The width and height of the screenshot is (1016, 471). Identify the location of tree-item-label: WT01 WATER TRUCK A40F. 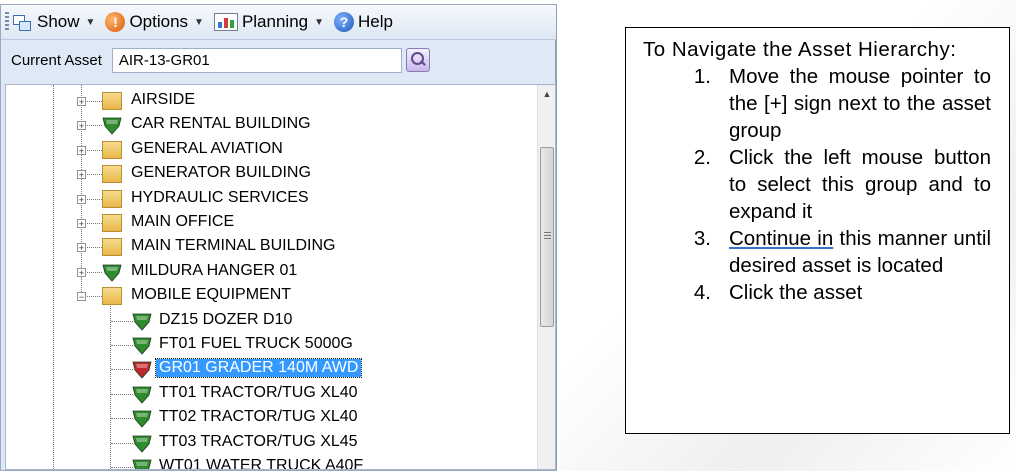
(261, 463).